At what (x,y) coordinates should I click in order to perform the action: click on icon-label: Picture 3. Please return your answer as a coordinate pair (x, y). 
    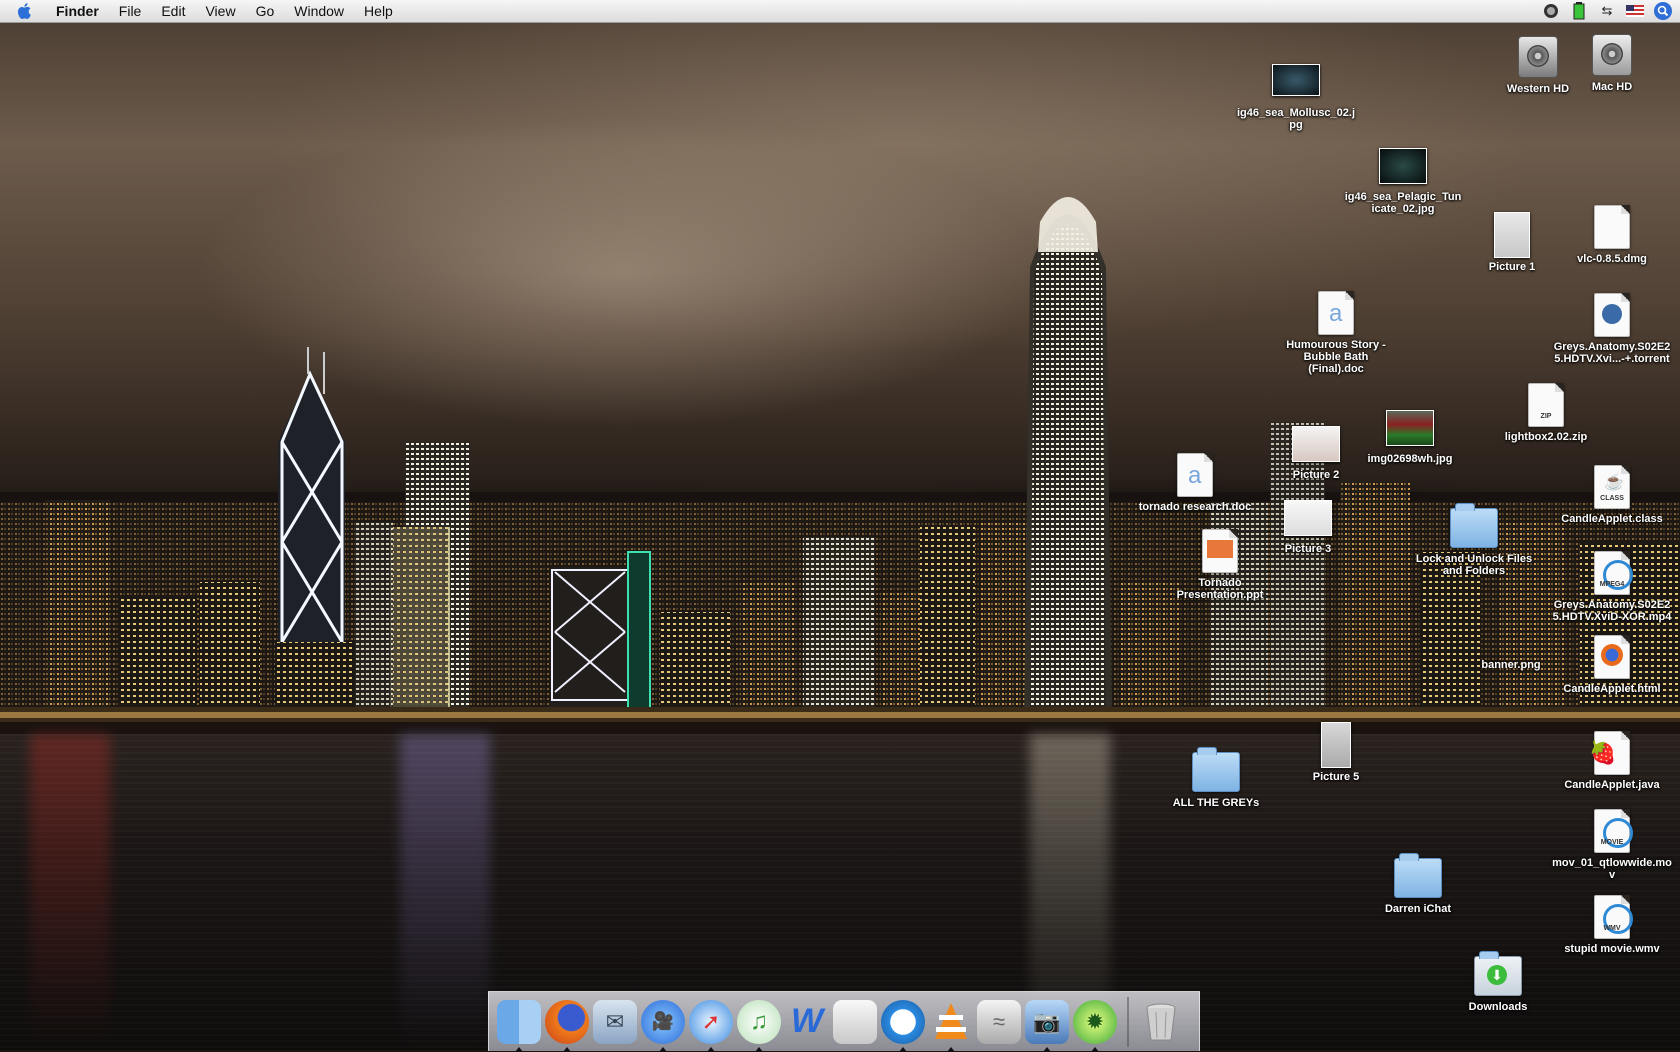
    Looking at the image, I should click on (1308, 549).